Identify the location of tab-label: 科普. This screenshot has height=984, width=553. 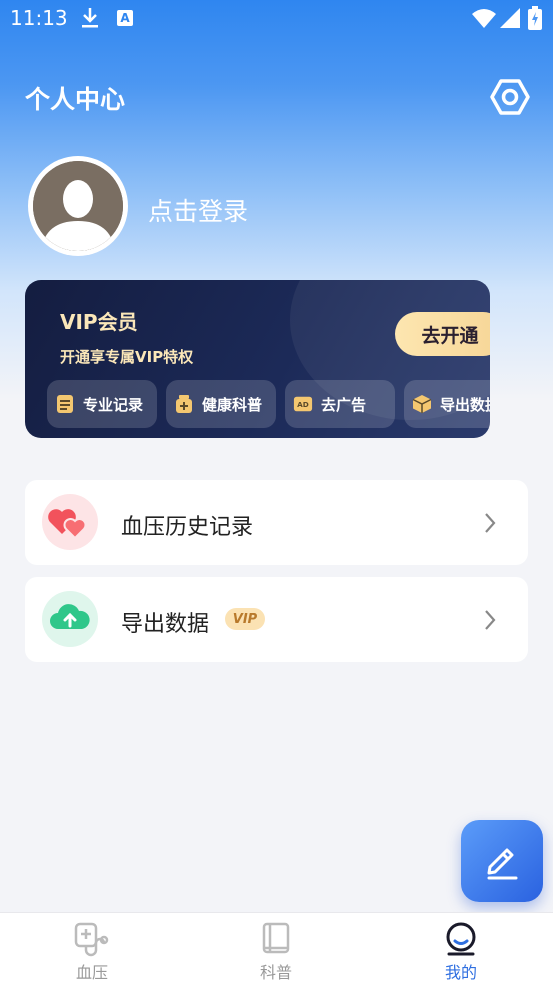
(275, 972).